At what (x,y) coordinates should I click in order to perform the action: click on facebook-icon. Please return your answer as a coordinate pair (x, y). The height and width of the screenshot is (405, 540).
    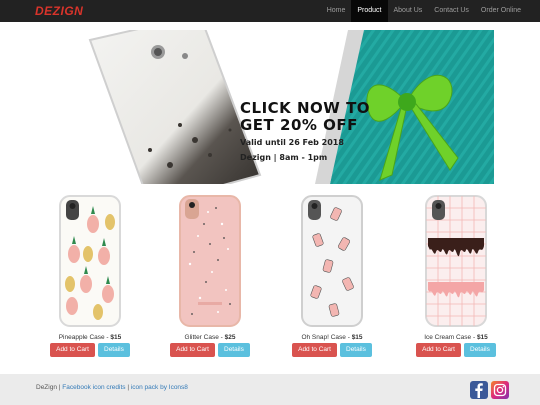
    Looking at the image, I should click on (479, 390).